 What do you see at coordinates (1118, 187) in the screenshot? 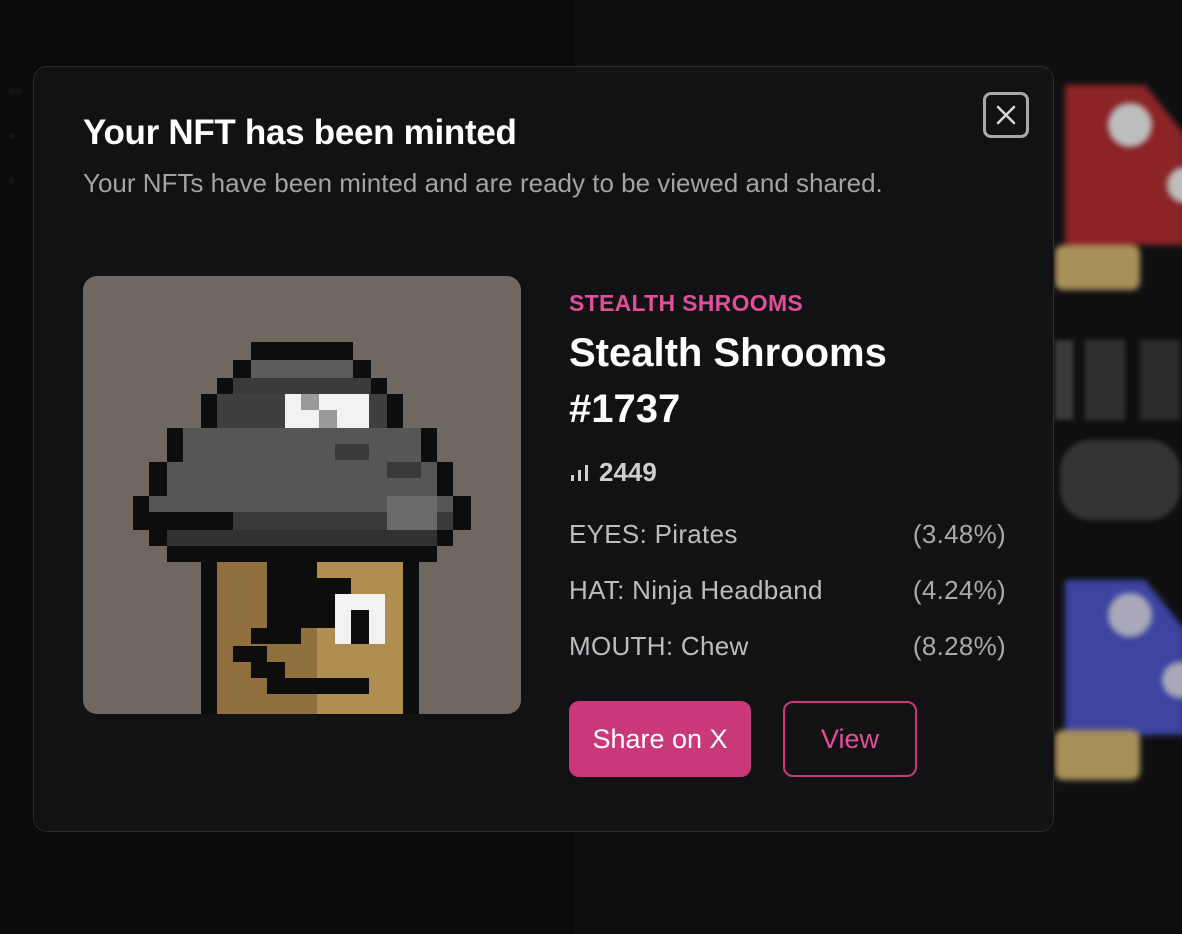
I see `backdrop-red-shroom-image` at bounding box center [1118, 187].